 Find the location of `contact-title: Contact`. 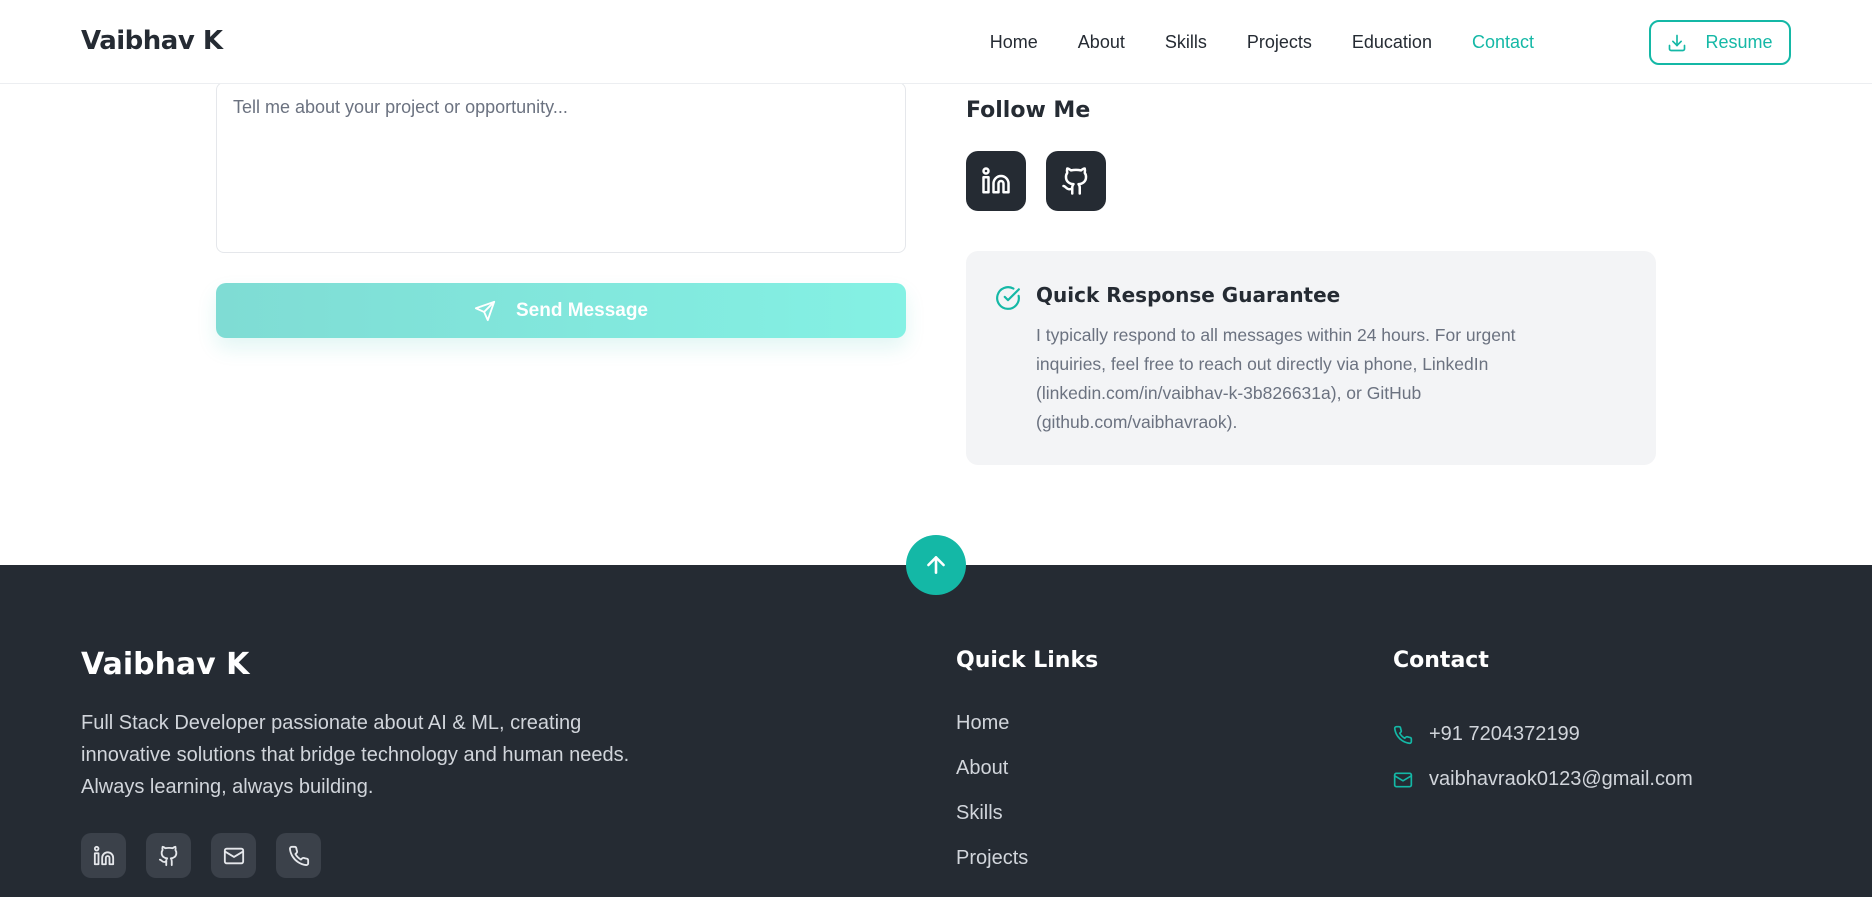

contact-title: Contact is located at coordinates (1441, 660).